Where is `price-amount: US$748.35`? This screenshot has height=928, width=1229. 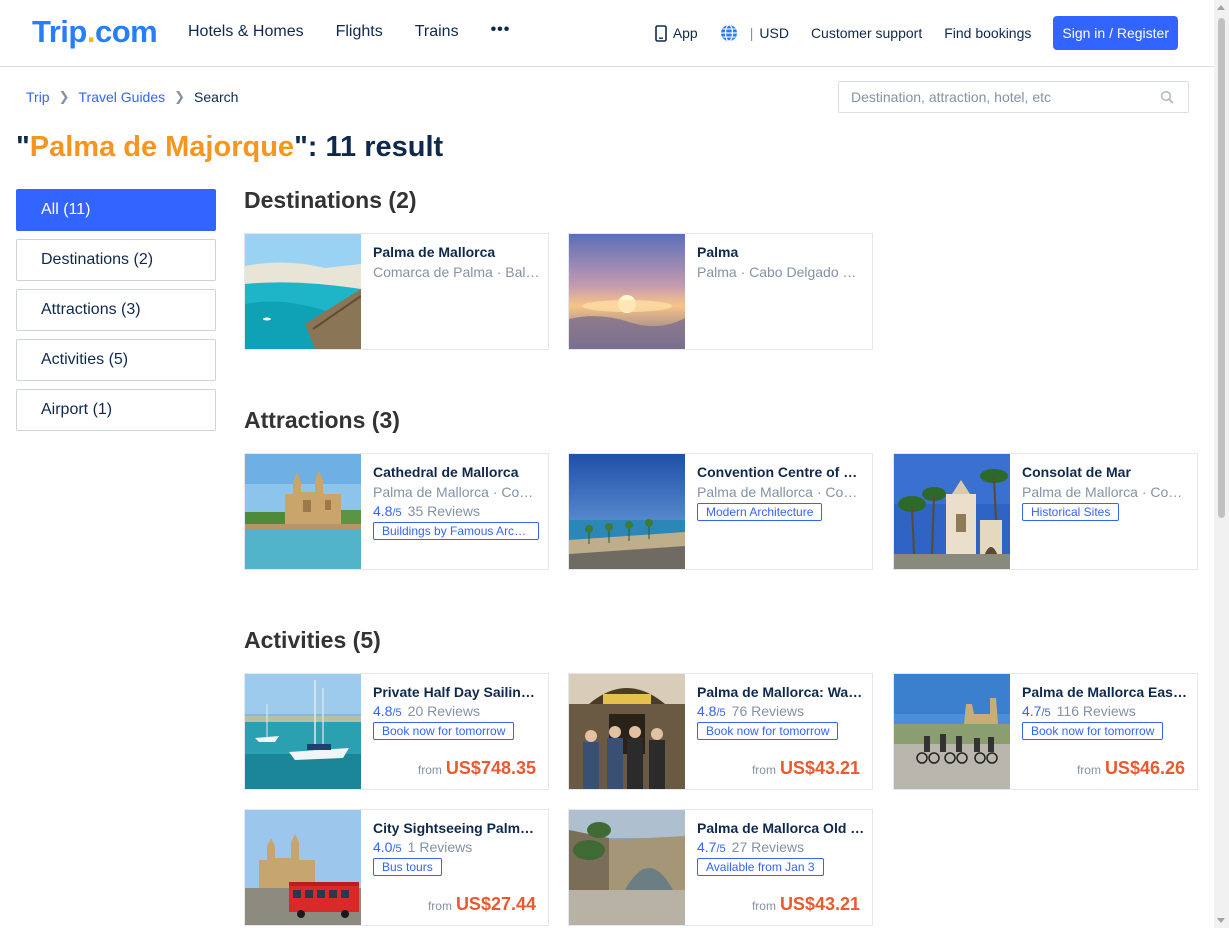
price-amount: US$748.35 is located at coordinates (490, 768).